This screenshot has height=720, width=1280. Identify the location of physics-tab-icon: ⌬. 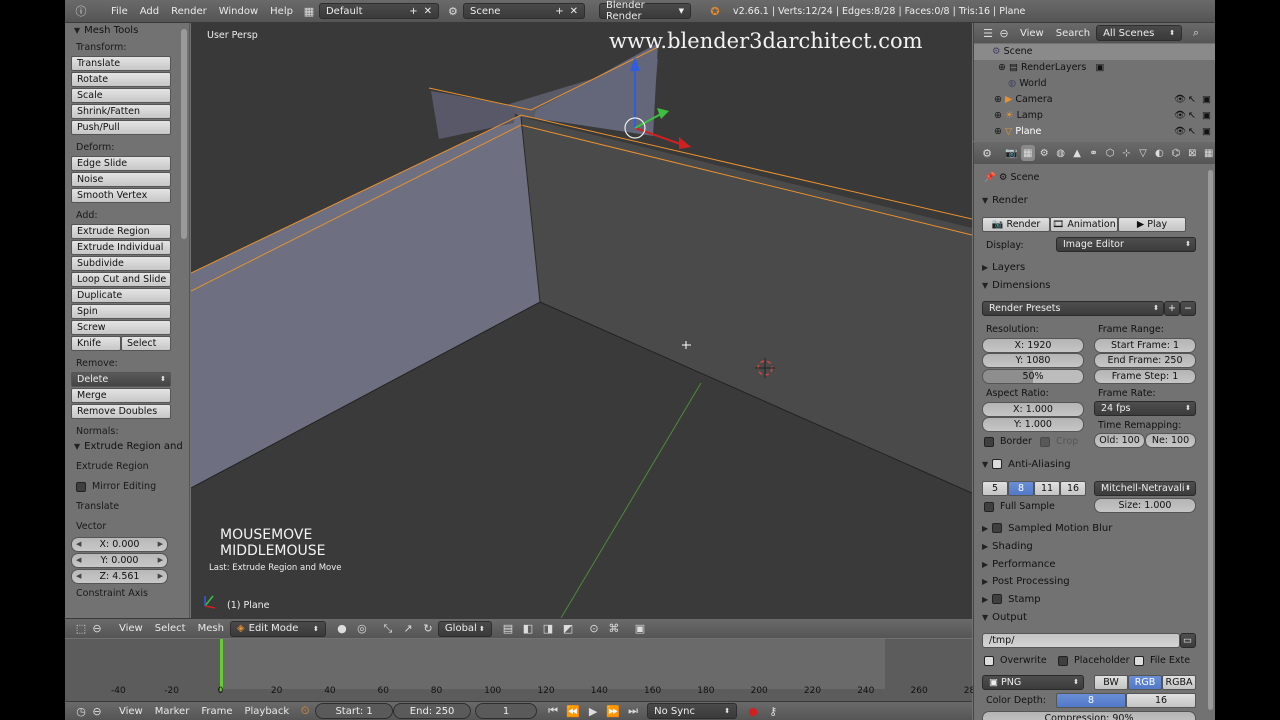
(1176, 153).